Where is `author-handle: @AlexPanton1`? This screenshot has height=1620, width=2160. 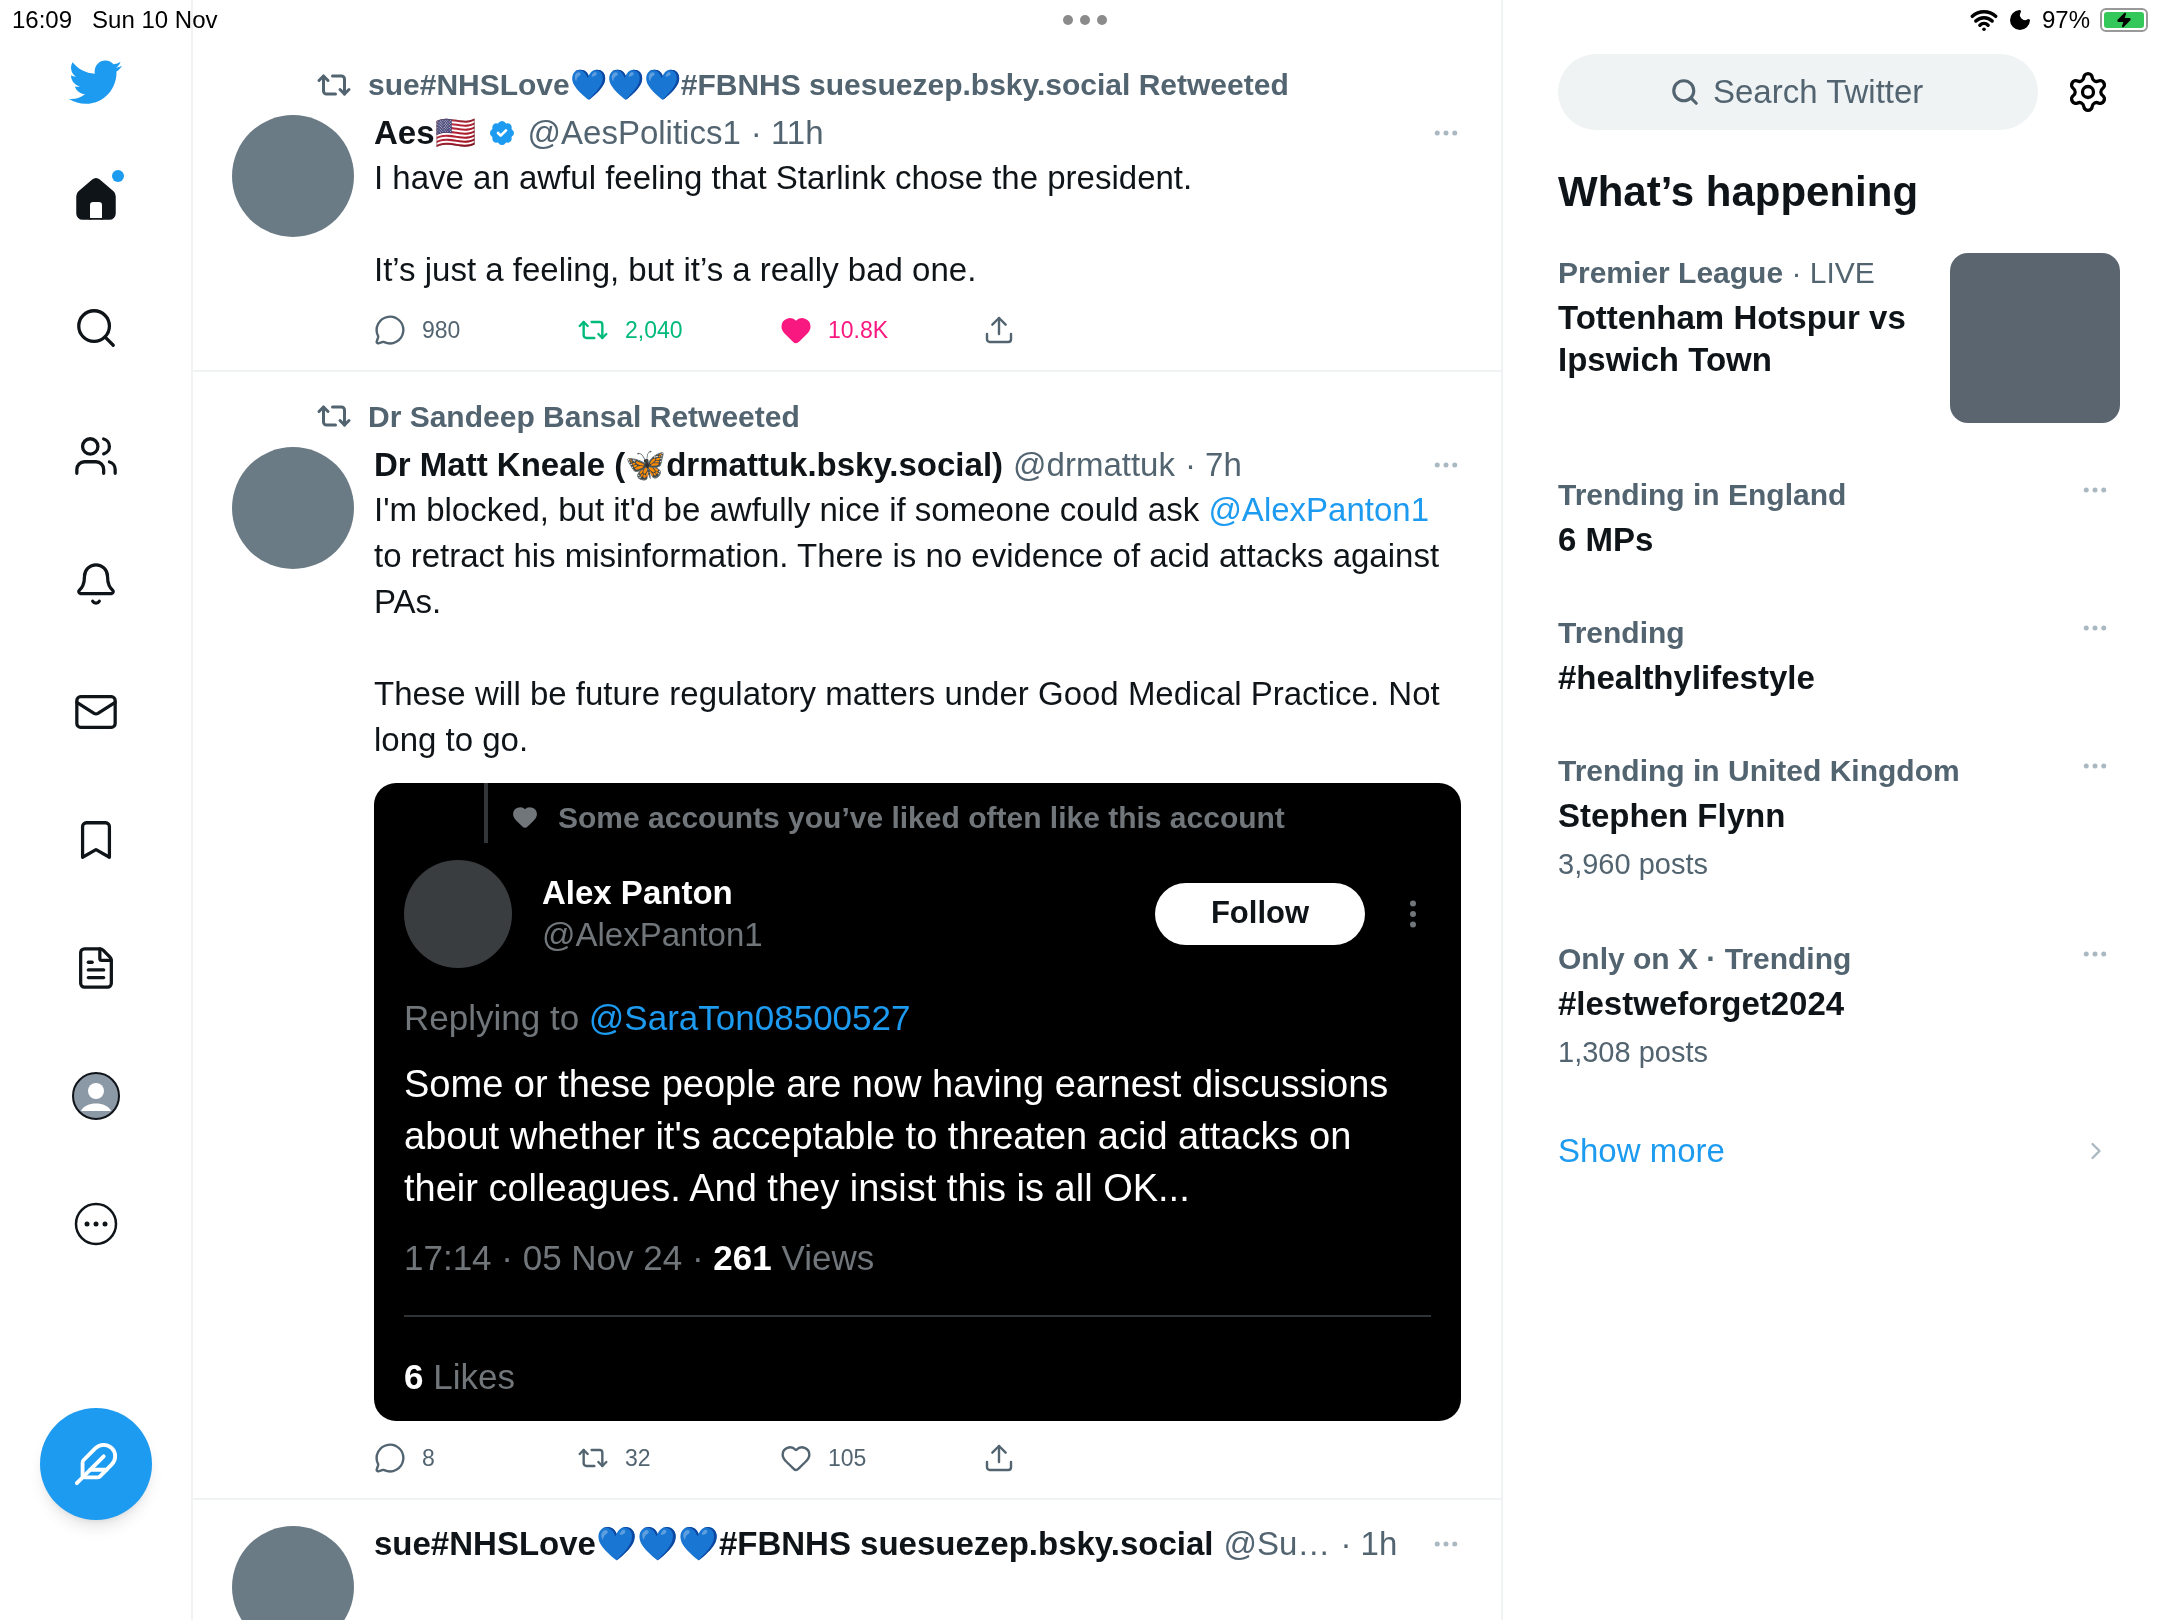
author-handle: @AlexPanton1 is located at coordinates (653, 934).